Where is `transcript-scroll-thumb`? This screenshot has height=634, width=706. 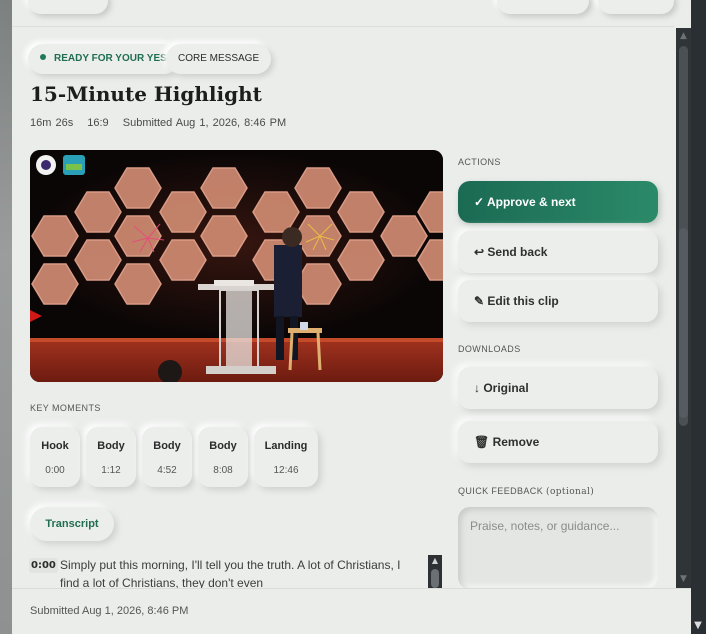
transcript-scroll-thumb is located at coordinates (435, 578).